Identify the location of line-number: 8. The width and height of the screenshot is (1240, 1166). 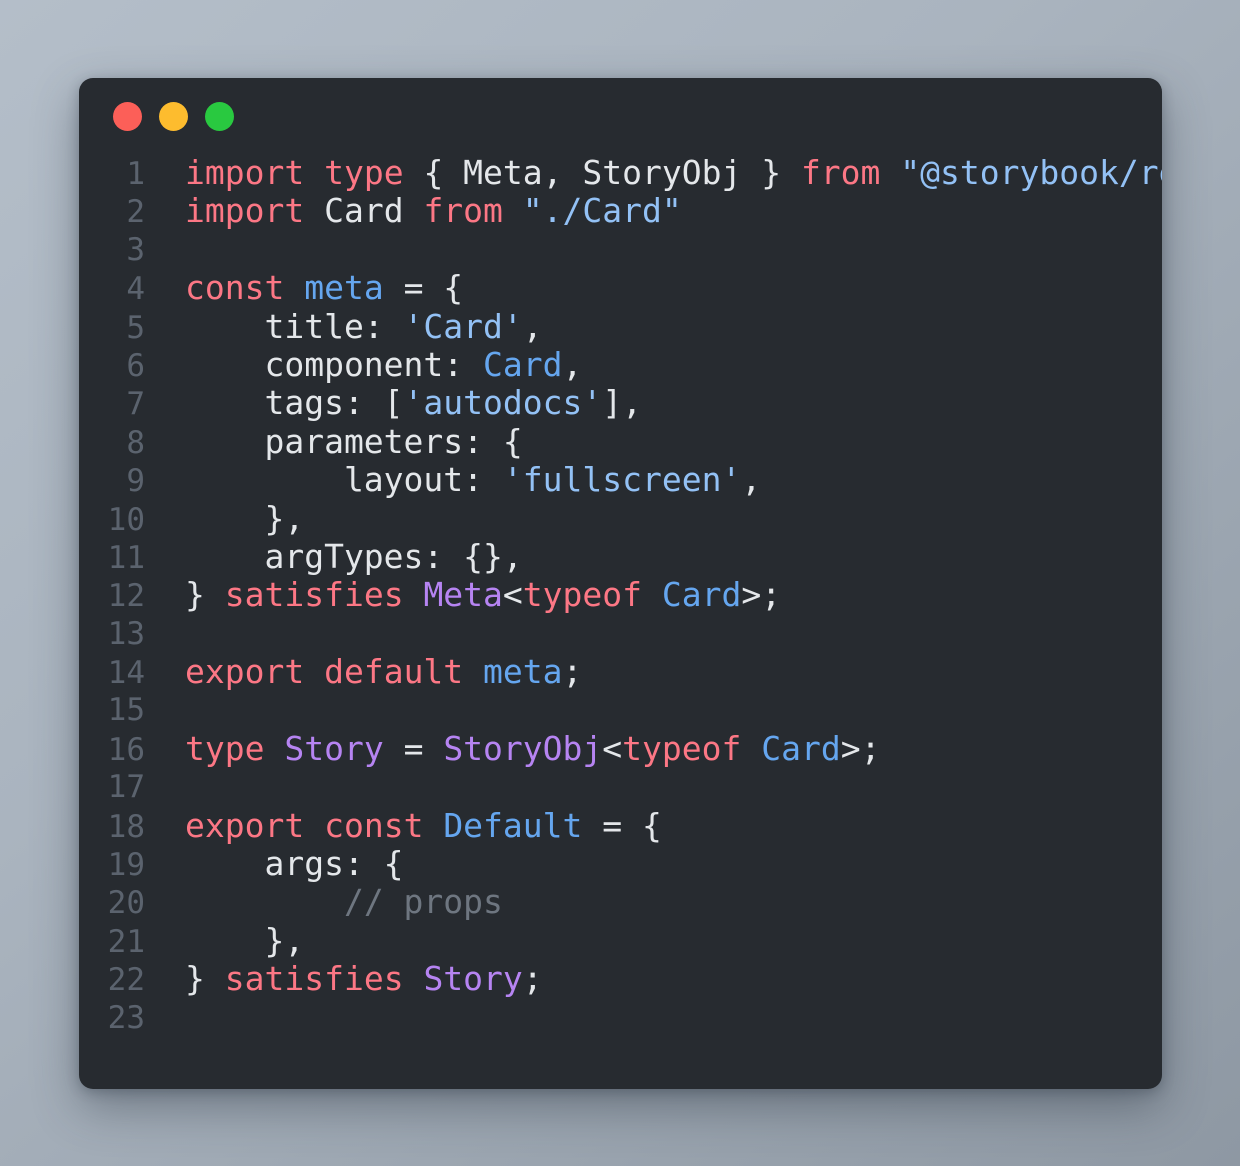
(135, 442).